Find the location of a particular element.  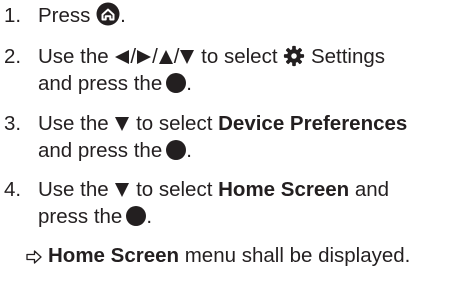

step-after-bold: and is located at coordinates (372, 189).